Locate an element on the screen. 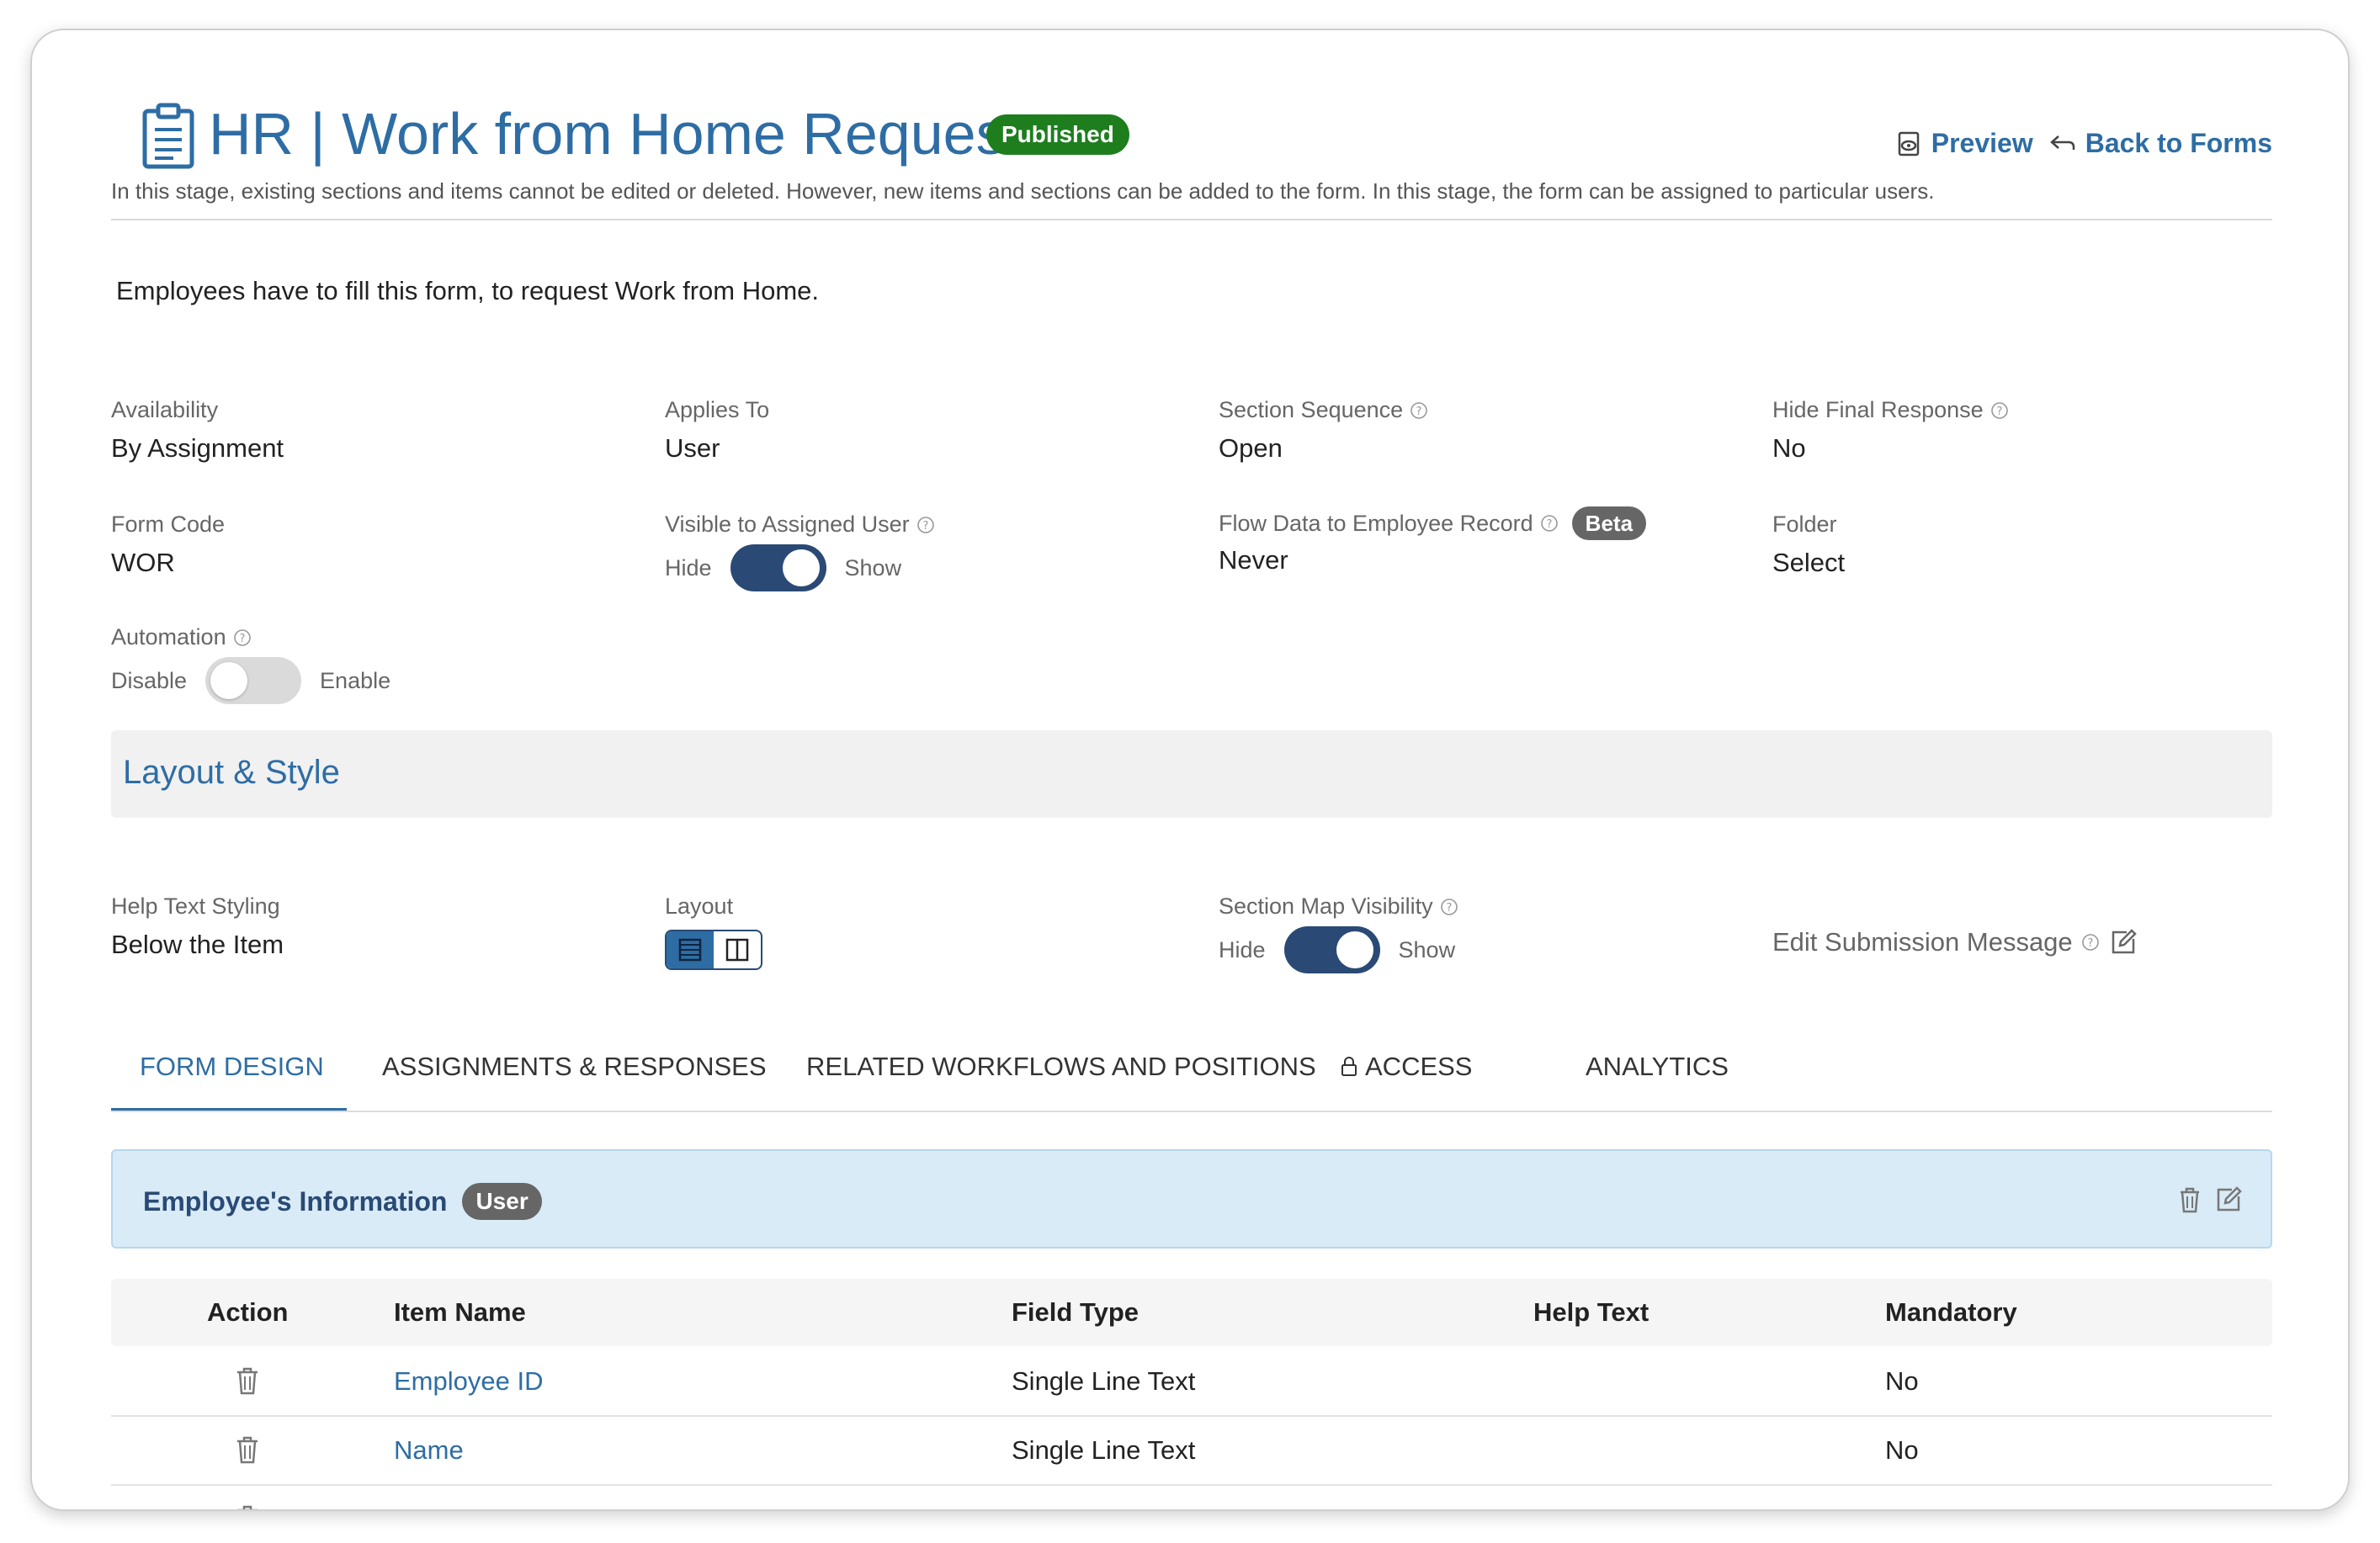 The width and height of the screenshot is (2380, 1543). columns-layout-icon is located at coordinates (737, 950).